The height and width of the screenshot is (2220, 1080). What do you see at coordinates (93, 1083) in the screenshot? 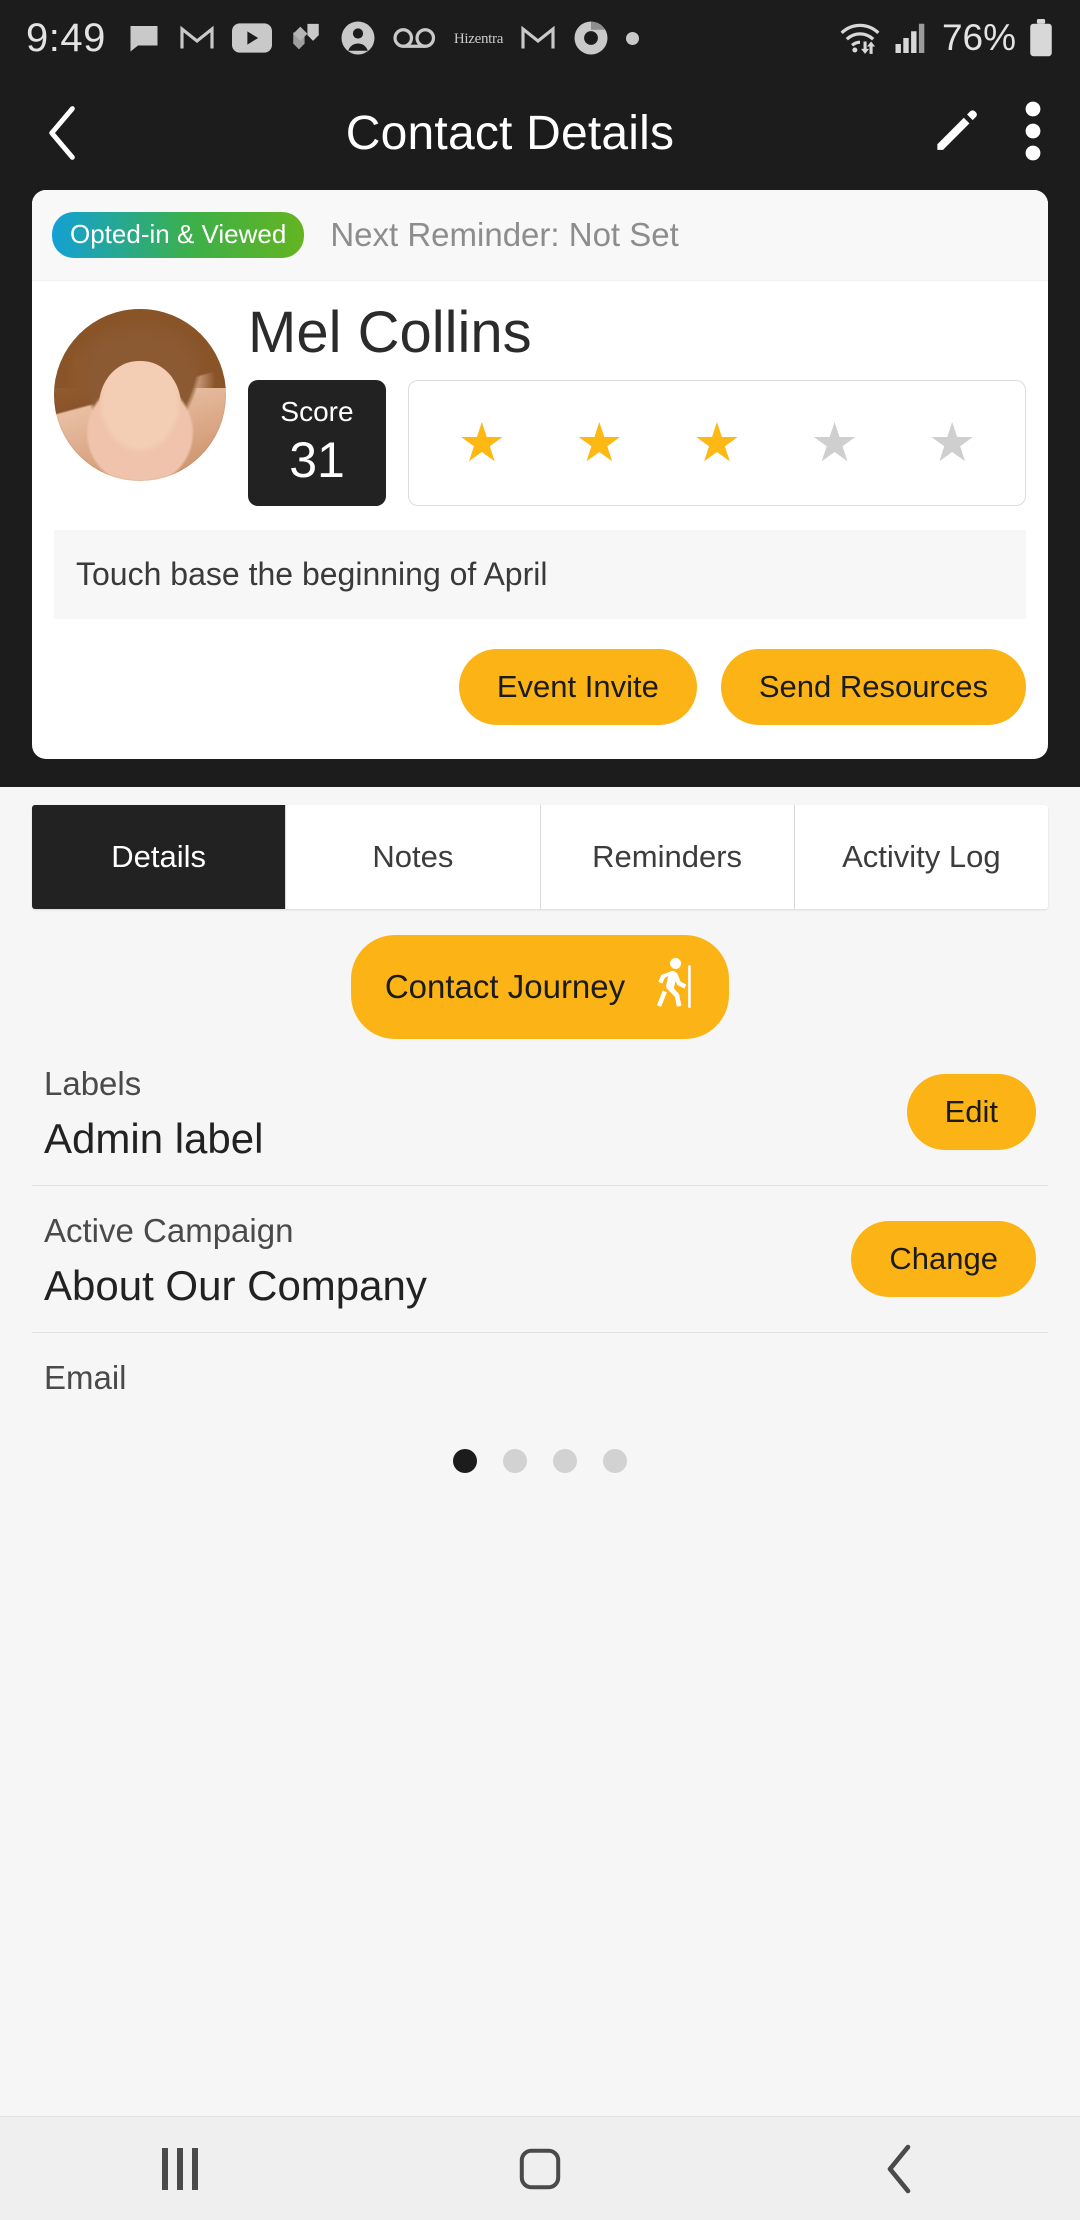
I see `field-labels-label: Labels` at bounding box center [93, 1083].